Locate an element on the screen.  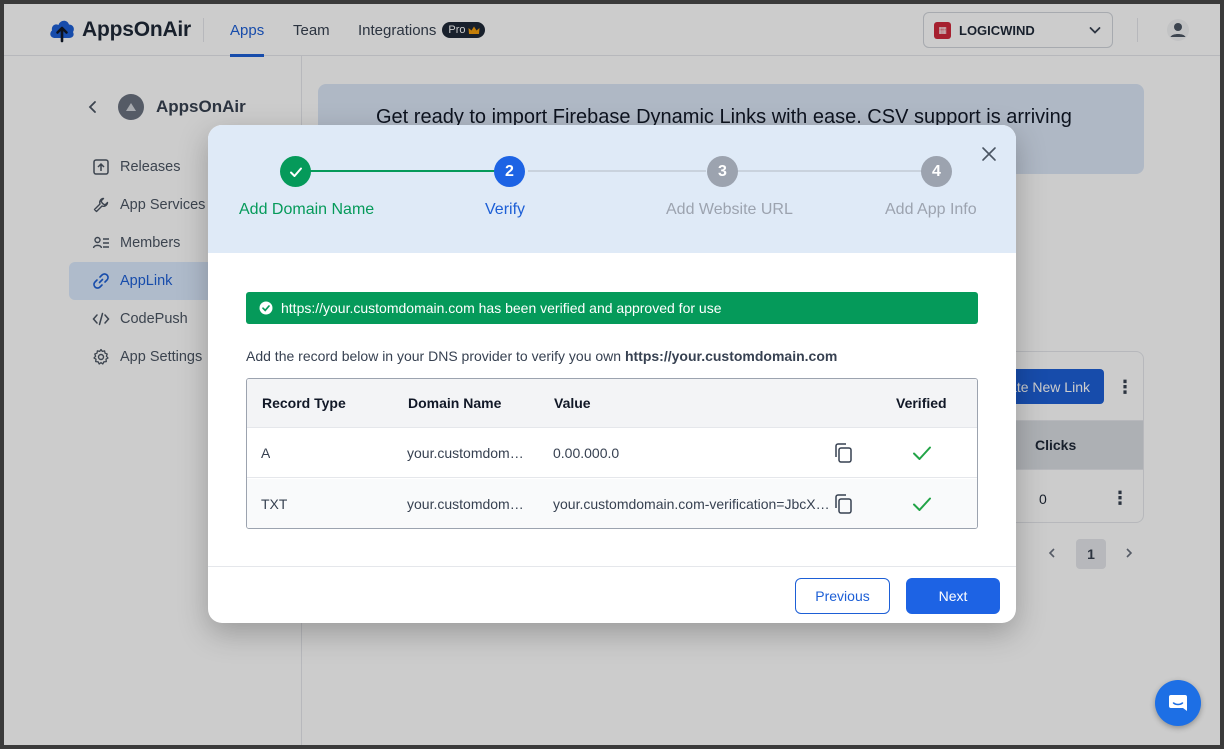
column-domain-name: Domain Name is located at coordinates (455, 403).